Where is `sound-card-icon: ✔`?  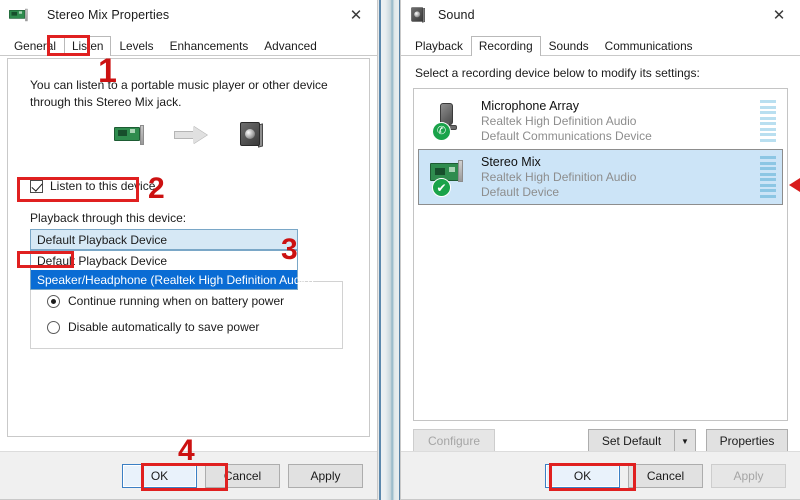 sound-card-icon: ✔ is located at coordinates (449, 177).